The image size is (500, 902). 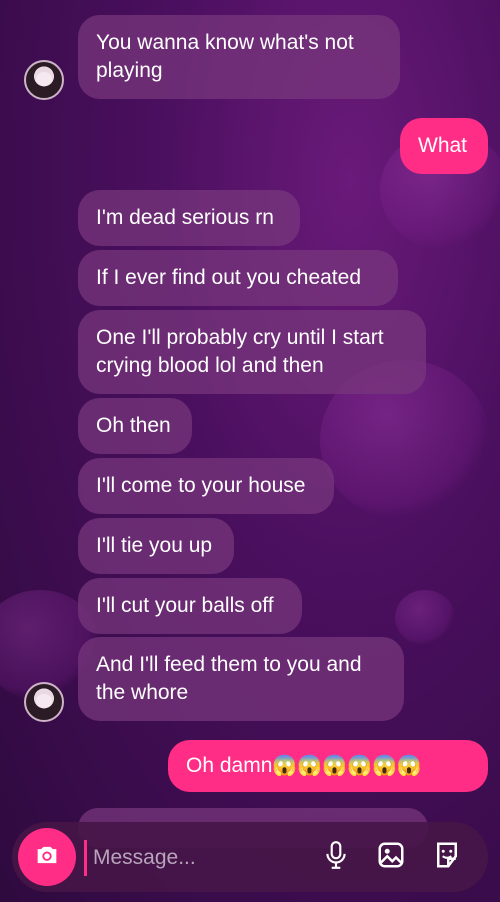 I want to click on sticker-button, so click(x=447, y=857).